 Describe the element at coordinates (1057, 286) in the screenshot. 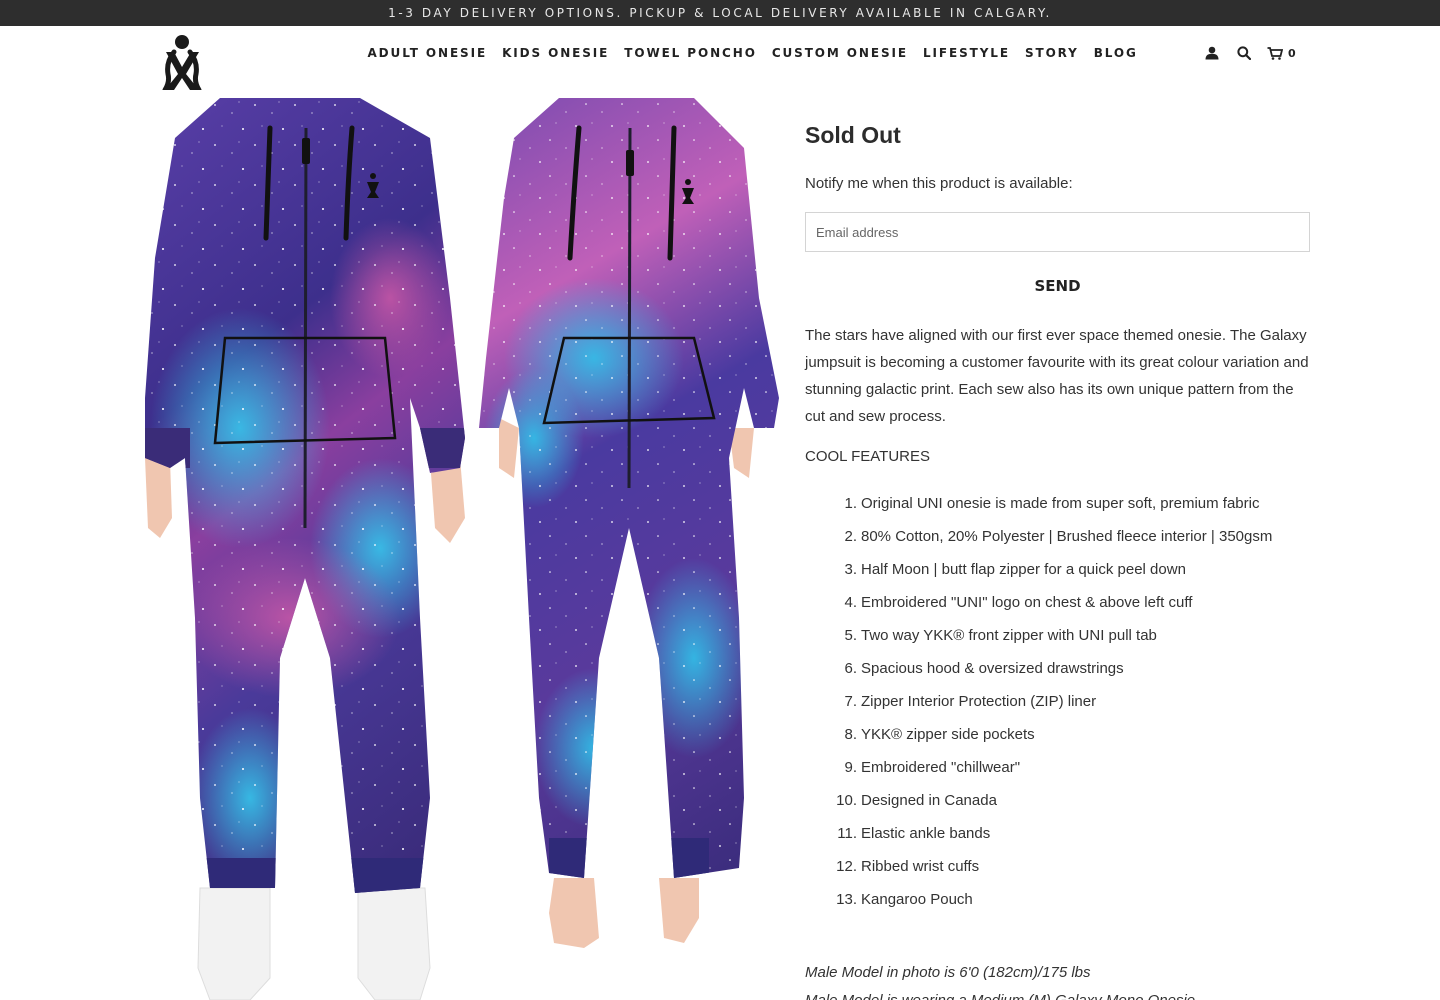

I see `send-button: SEND` at that location.